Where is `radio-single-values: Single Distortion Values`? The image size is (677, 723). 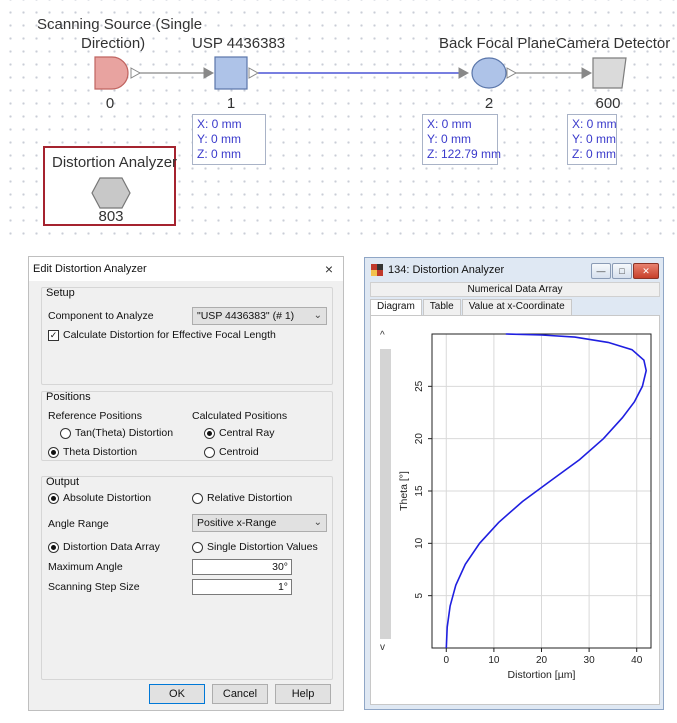
radio-single-values: Single Distortion Values is located at coordinates (255, 547).